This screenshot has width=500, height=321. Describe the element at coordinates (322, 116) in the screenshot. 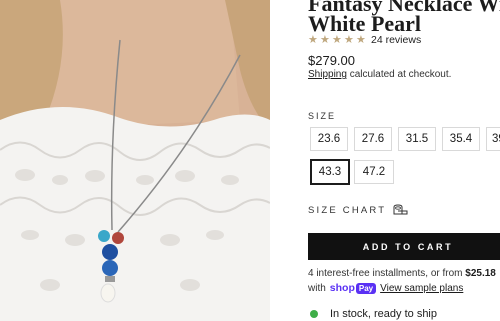

I see `size-label: SIZE` at that location.